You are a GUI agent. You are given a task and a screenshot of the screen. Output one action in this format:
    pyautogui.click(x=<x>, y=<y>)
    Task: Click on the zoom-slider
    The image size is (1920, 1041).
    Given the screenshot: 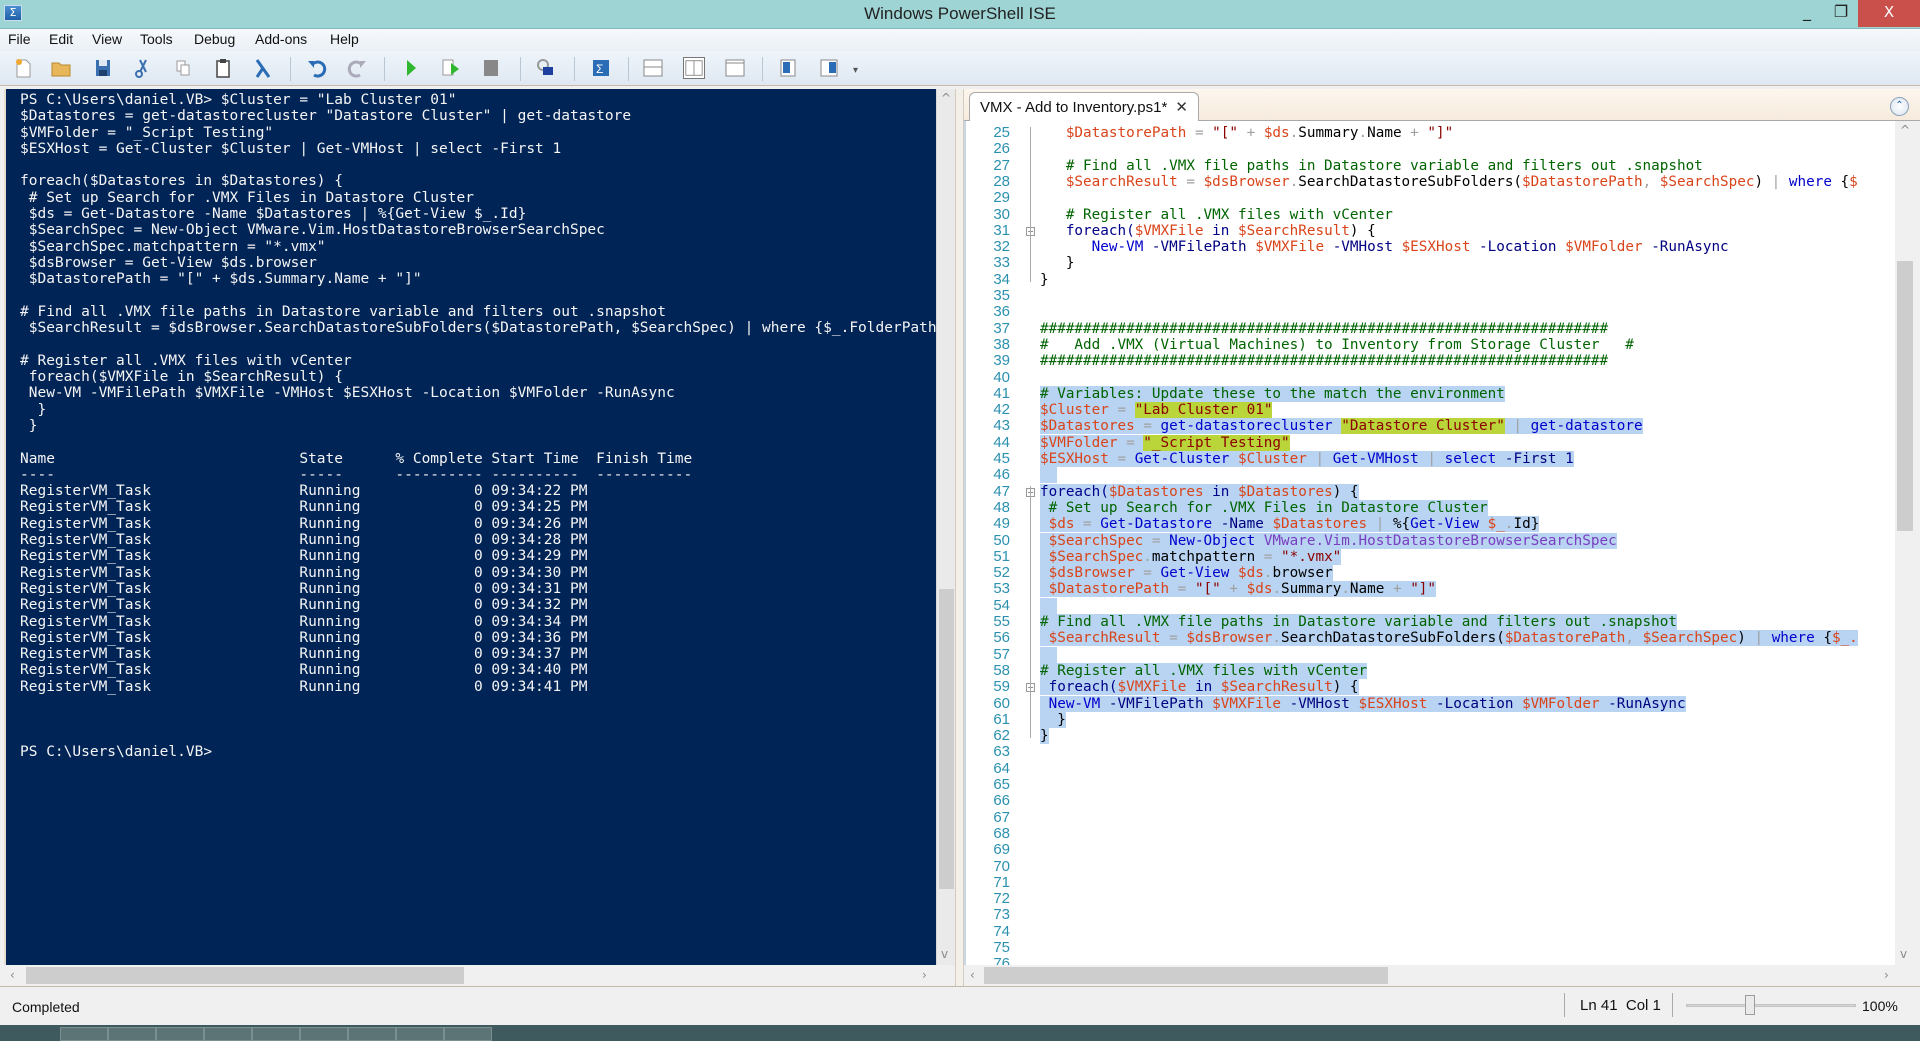 What is the action you would take?
    pyautogui.click(x=1771, y=1005)
    